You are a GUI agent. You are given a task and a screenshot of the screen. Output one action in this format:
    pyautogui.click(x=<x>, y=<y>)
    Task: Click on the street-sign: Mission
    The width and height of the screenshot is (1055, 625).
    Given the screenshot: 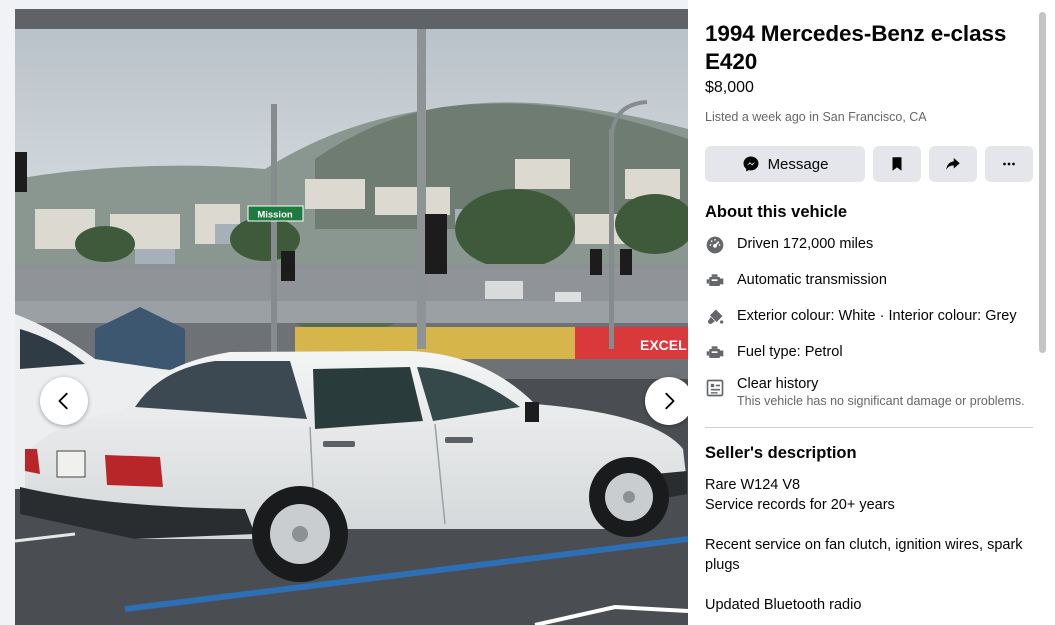 What is the action you would take?
    pyautogui.click(x=275, y=215)
    